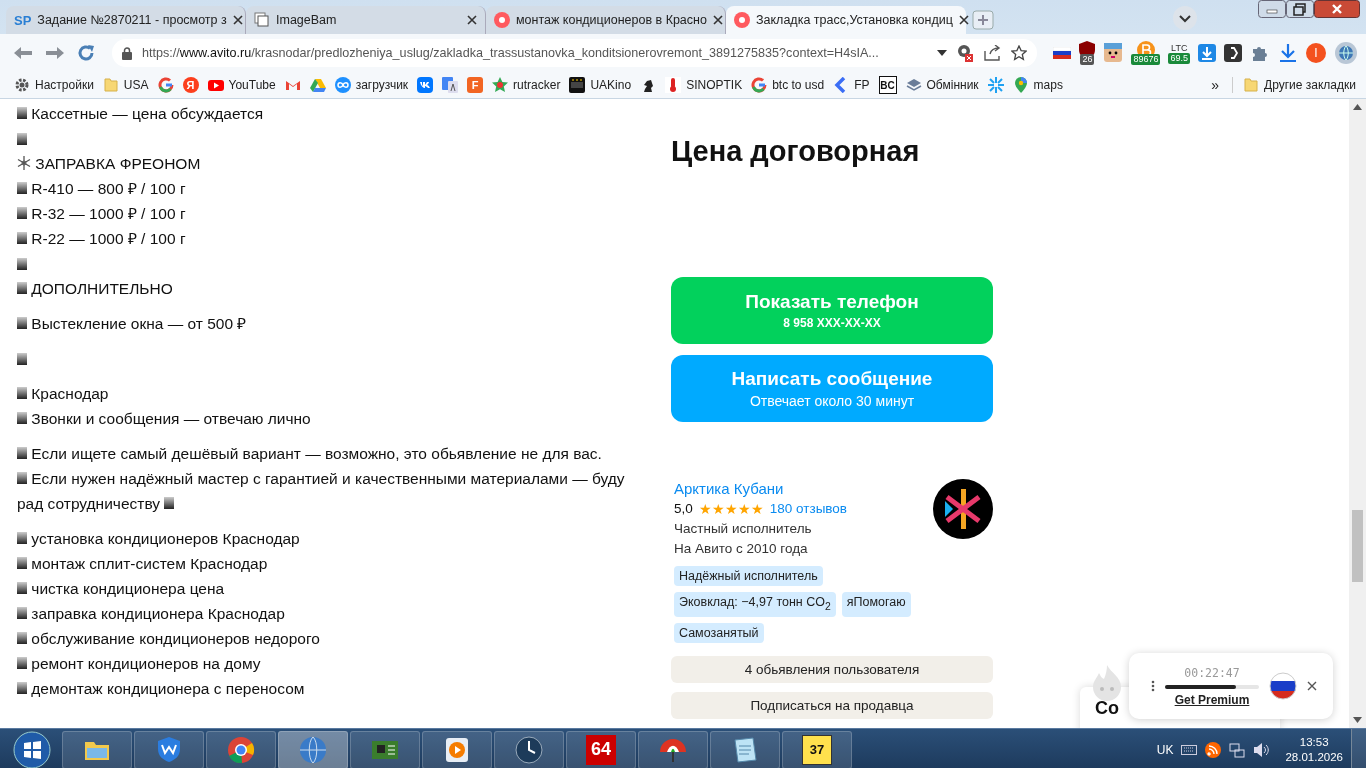 This screenshot has width=1366, height=768. What do you see at coordinates (126, 20) in the screenshot?
I see `browser-tab: SP Задание №2870211 - просмотр з` at bounding box center [126, 20].